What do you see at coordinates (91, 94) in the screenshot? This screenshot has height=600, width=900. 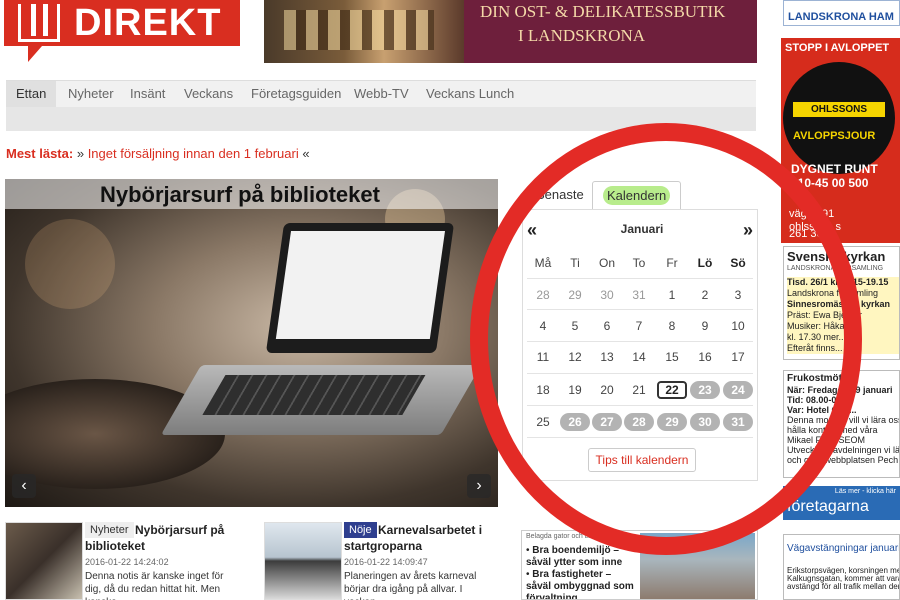 I see `nav-tab-nyheter: Nyheter` at bounding box center [91, 94].